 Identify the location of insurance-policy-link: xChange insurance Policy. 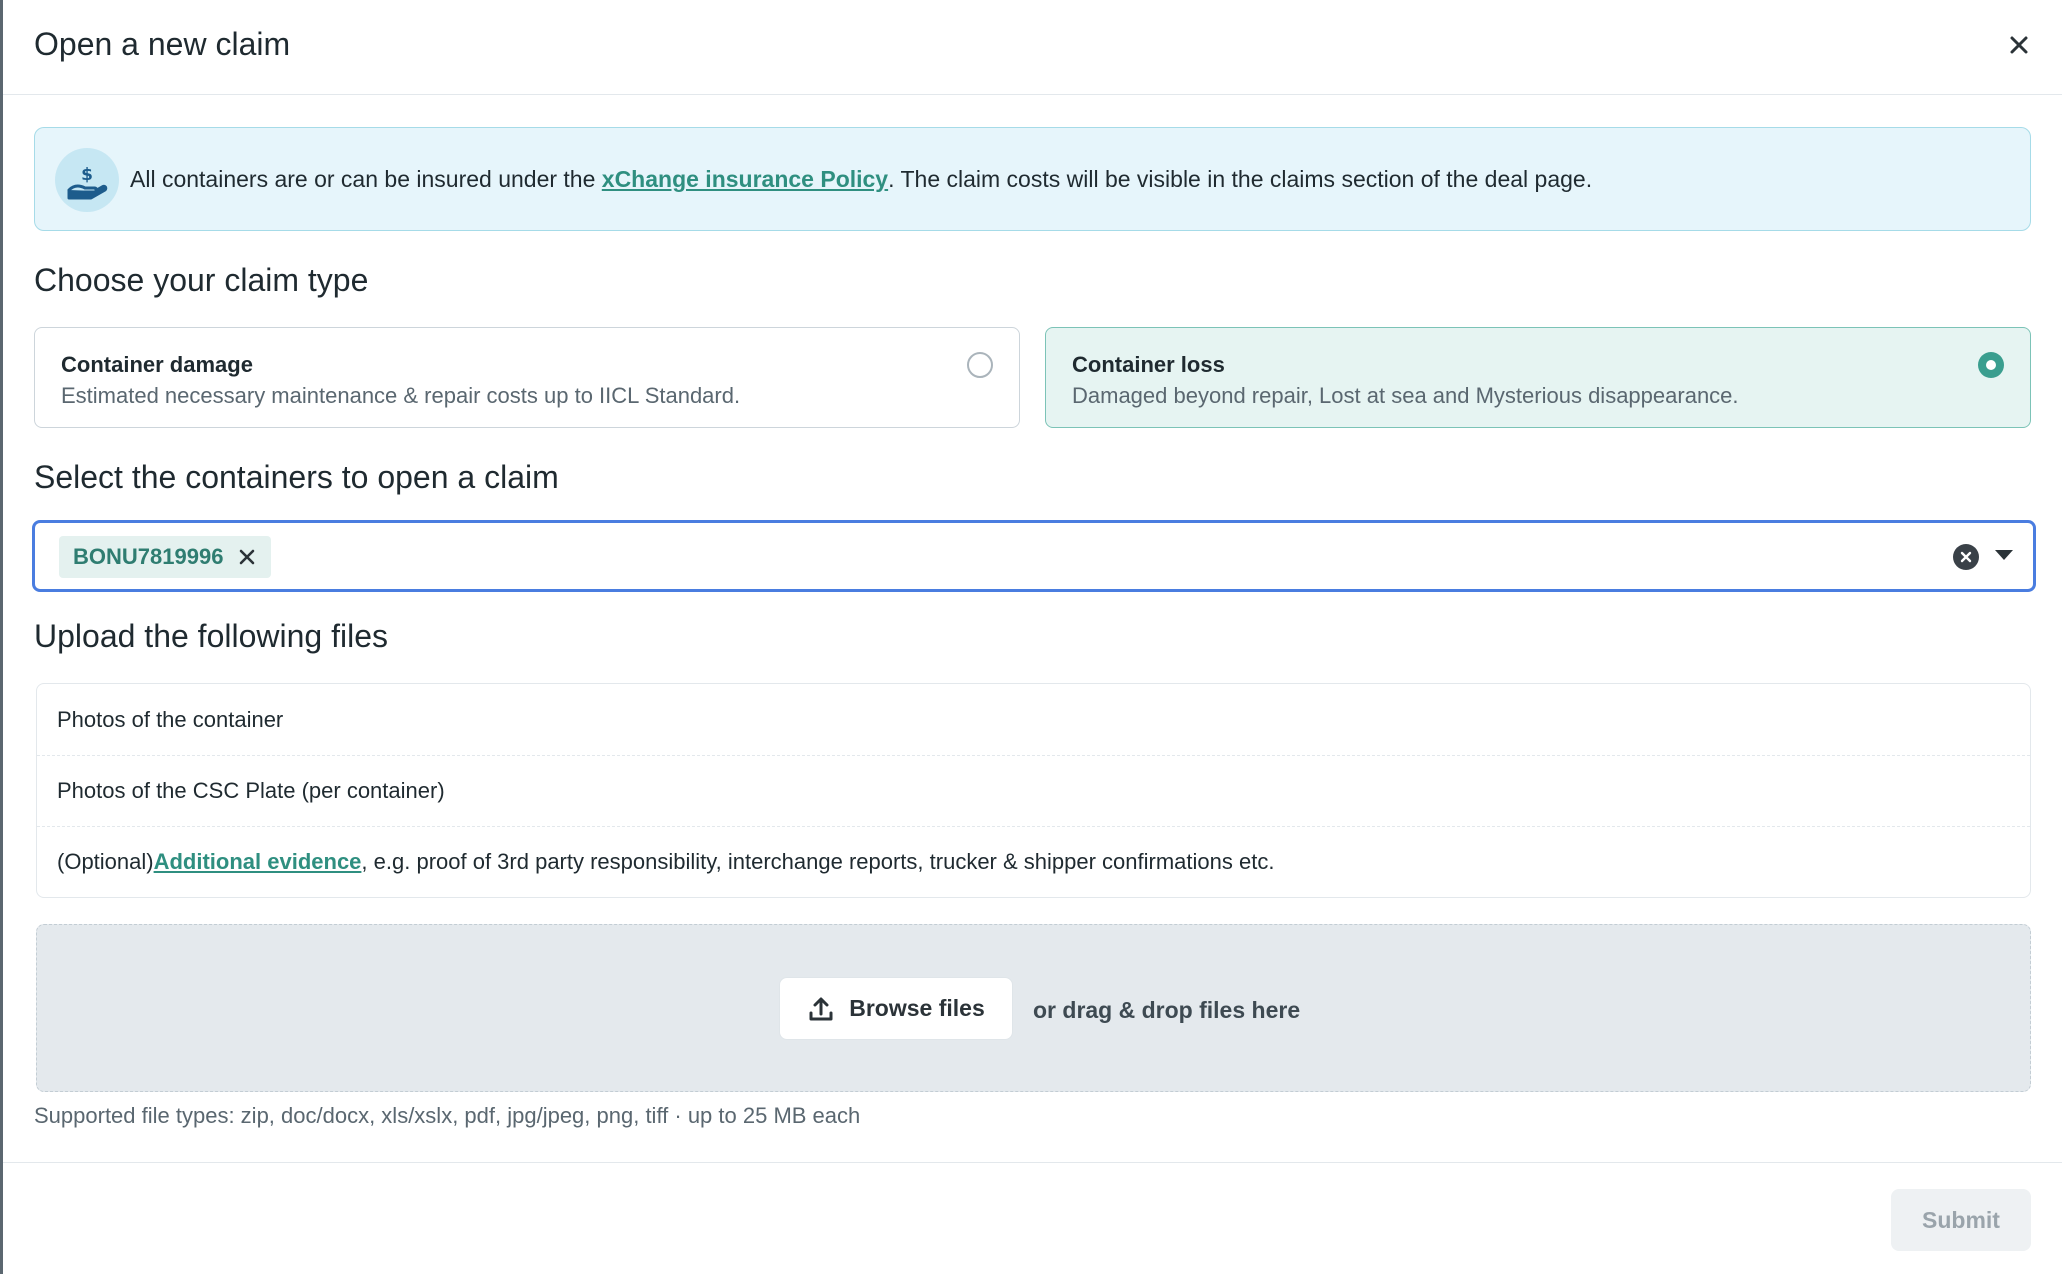
(745, 179).